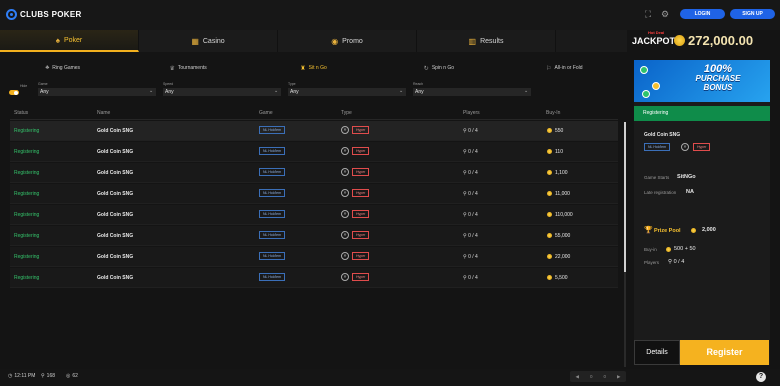  I want to click on tab-poker: ♠ Poker, so click(69, 41).